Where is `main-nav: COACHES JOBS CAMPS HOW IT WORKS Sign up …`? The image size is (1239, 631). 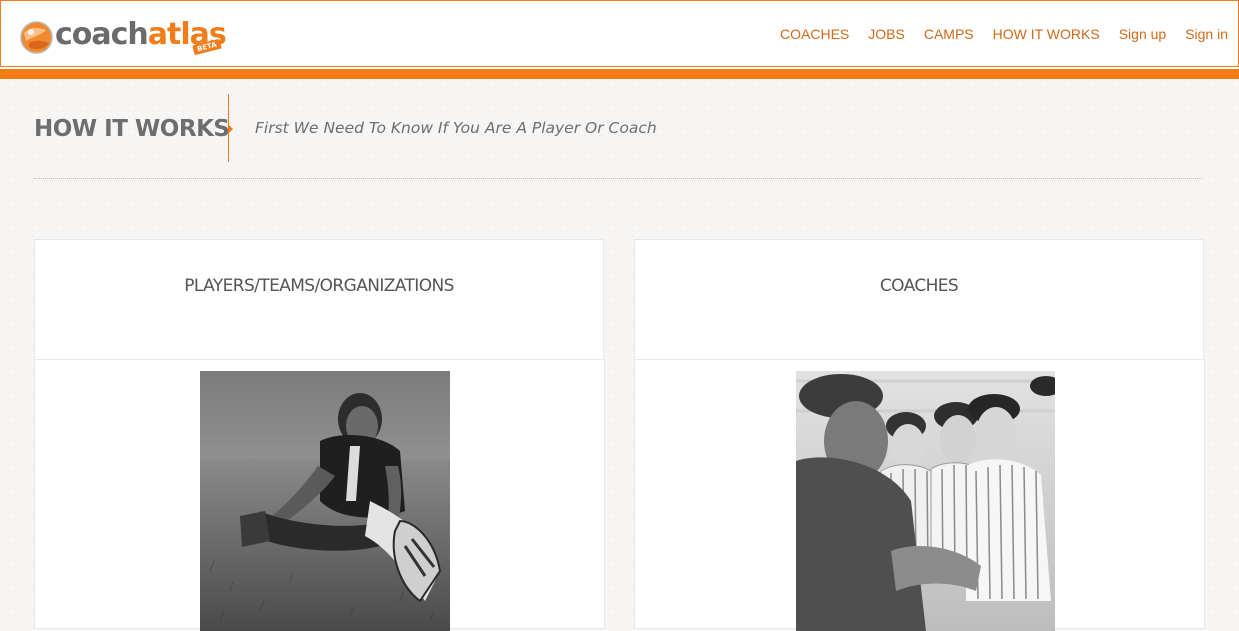
main-nav: COACHES JOBS CAMPS HOW IT WORKS Sign up … is located at coordinates (1004, 34).